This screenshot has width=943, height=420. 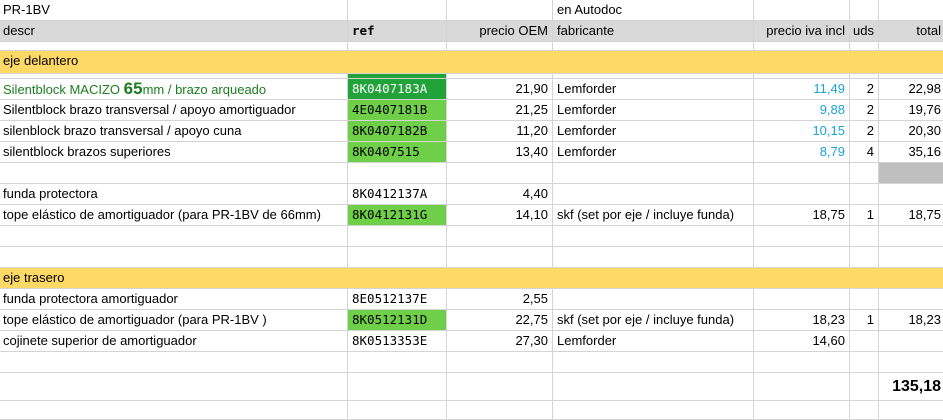 I want to click on cell-ref: 8K0412137A, so click(x=397, y=194).